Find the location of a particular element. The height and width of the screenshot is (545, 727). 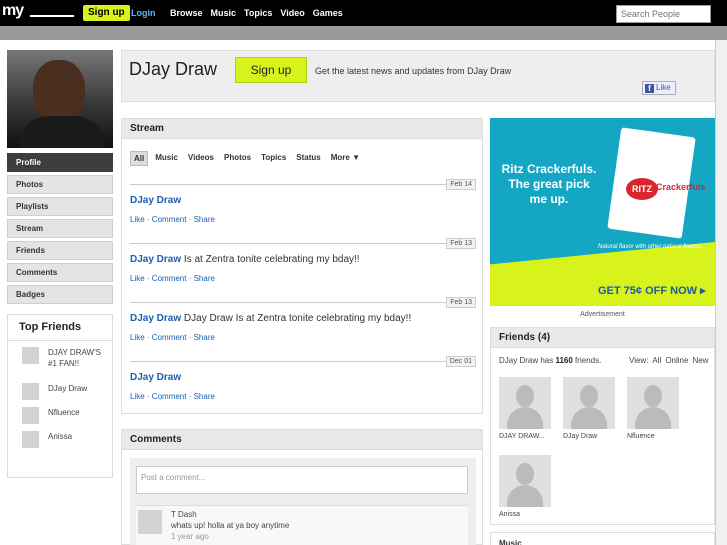

search-input is located at coordinates (663, 14).